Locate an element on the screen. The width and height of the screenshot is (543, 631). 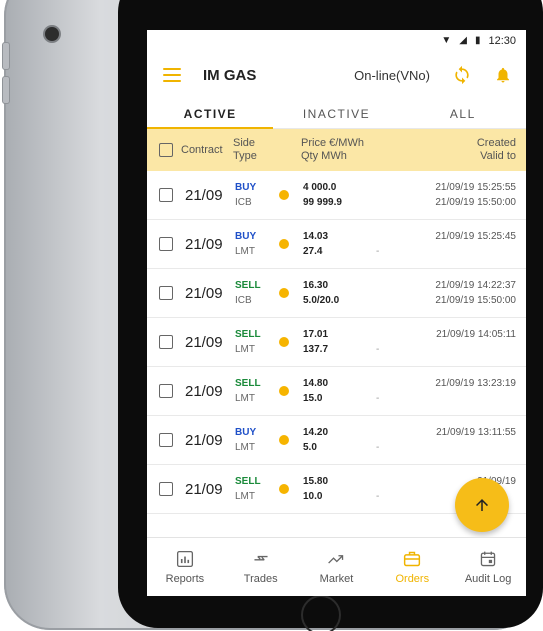
refresh-icon is located at coordinates (462, 75).